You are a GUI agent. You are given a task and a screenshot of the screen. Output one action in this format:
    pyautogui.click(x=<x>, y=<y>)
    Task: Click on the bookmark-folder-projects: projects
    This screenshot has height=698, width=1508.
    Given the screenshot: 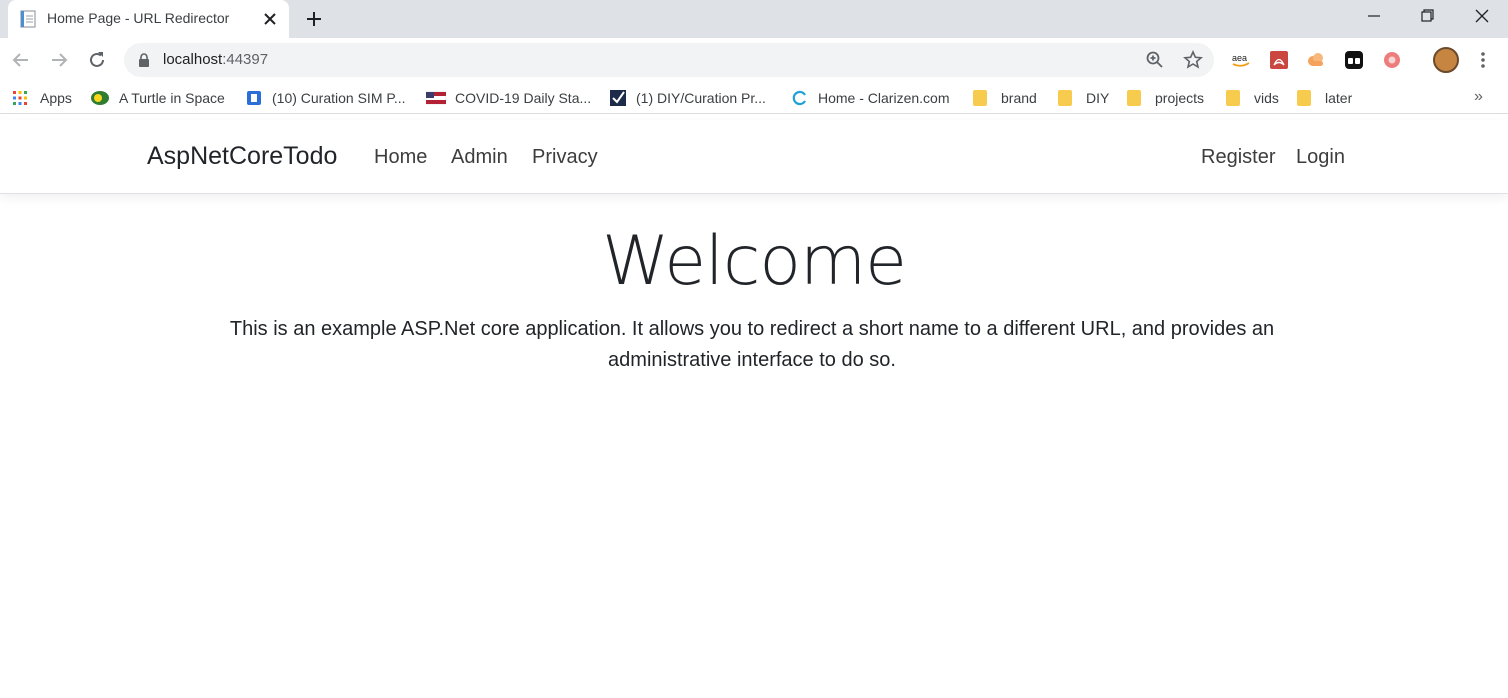 What is the action you would take?
    pyautogui.click(x=1165, y=98)
    